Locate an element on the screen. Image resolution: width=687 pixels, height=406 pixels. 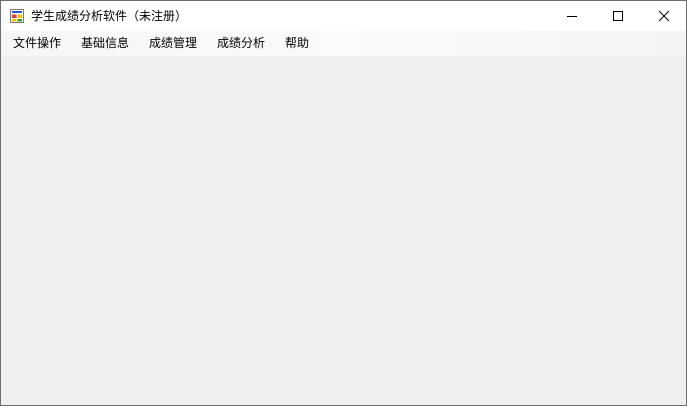
menu-grade-analysis: 成绩分析 is located at coordinates (241, 43).